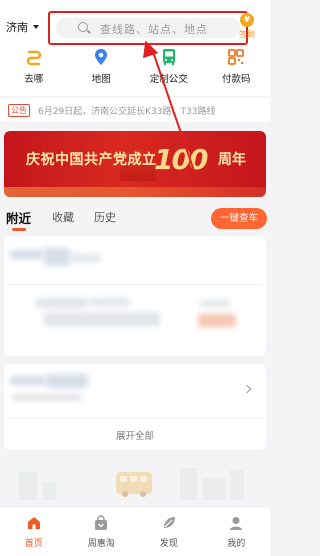  I want to click on quick-action-map: 地图, so click(102, 70).